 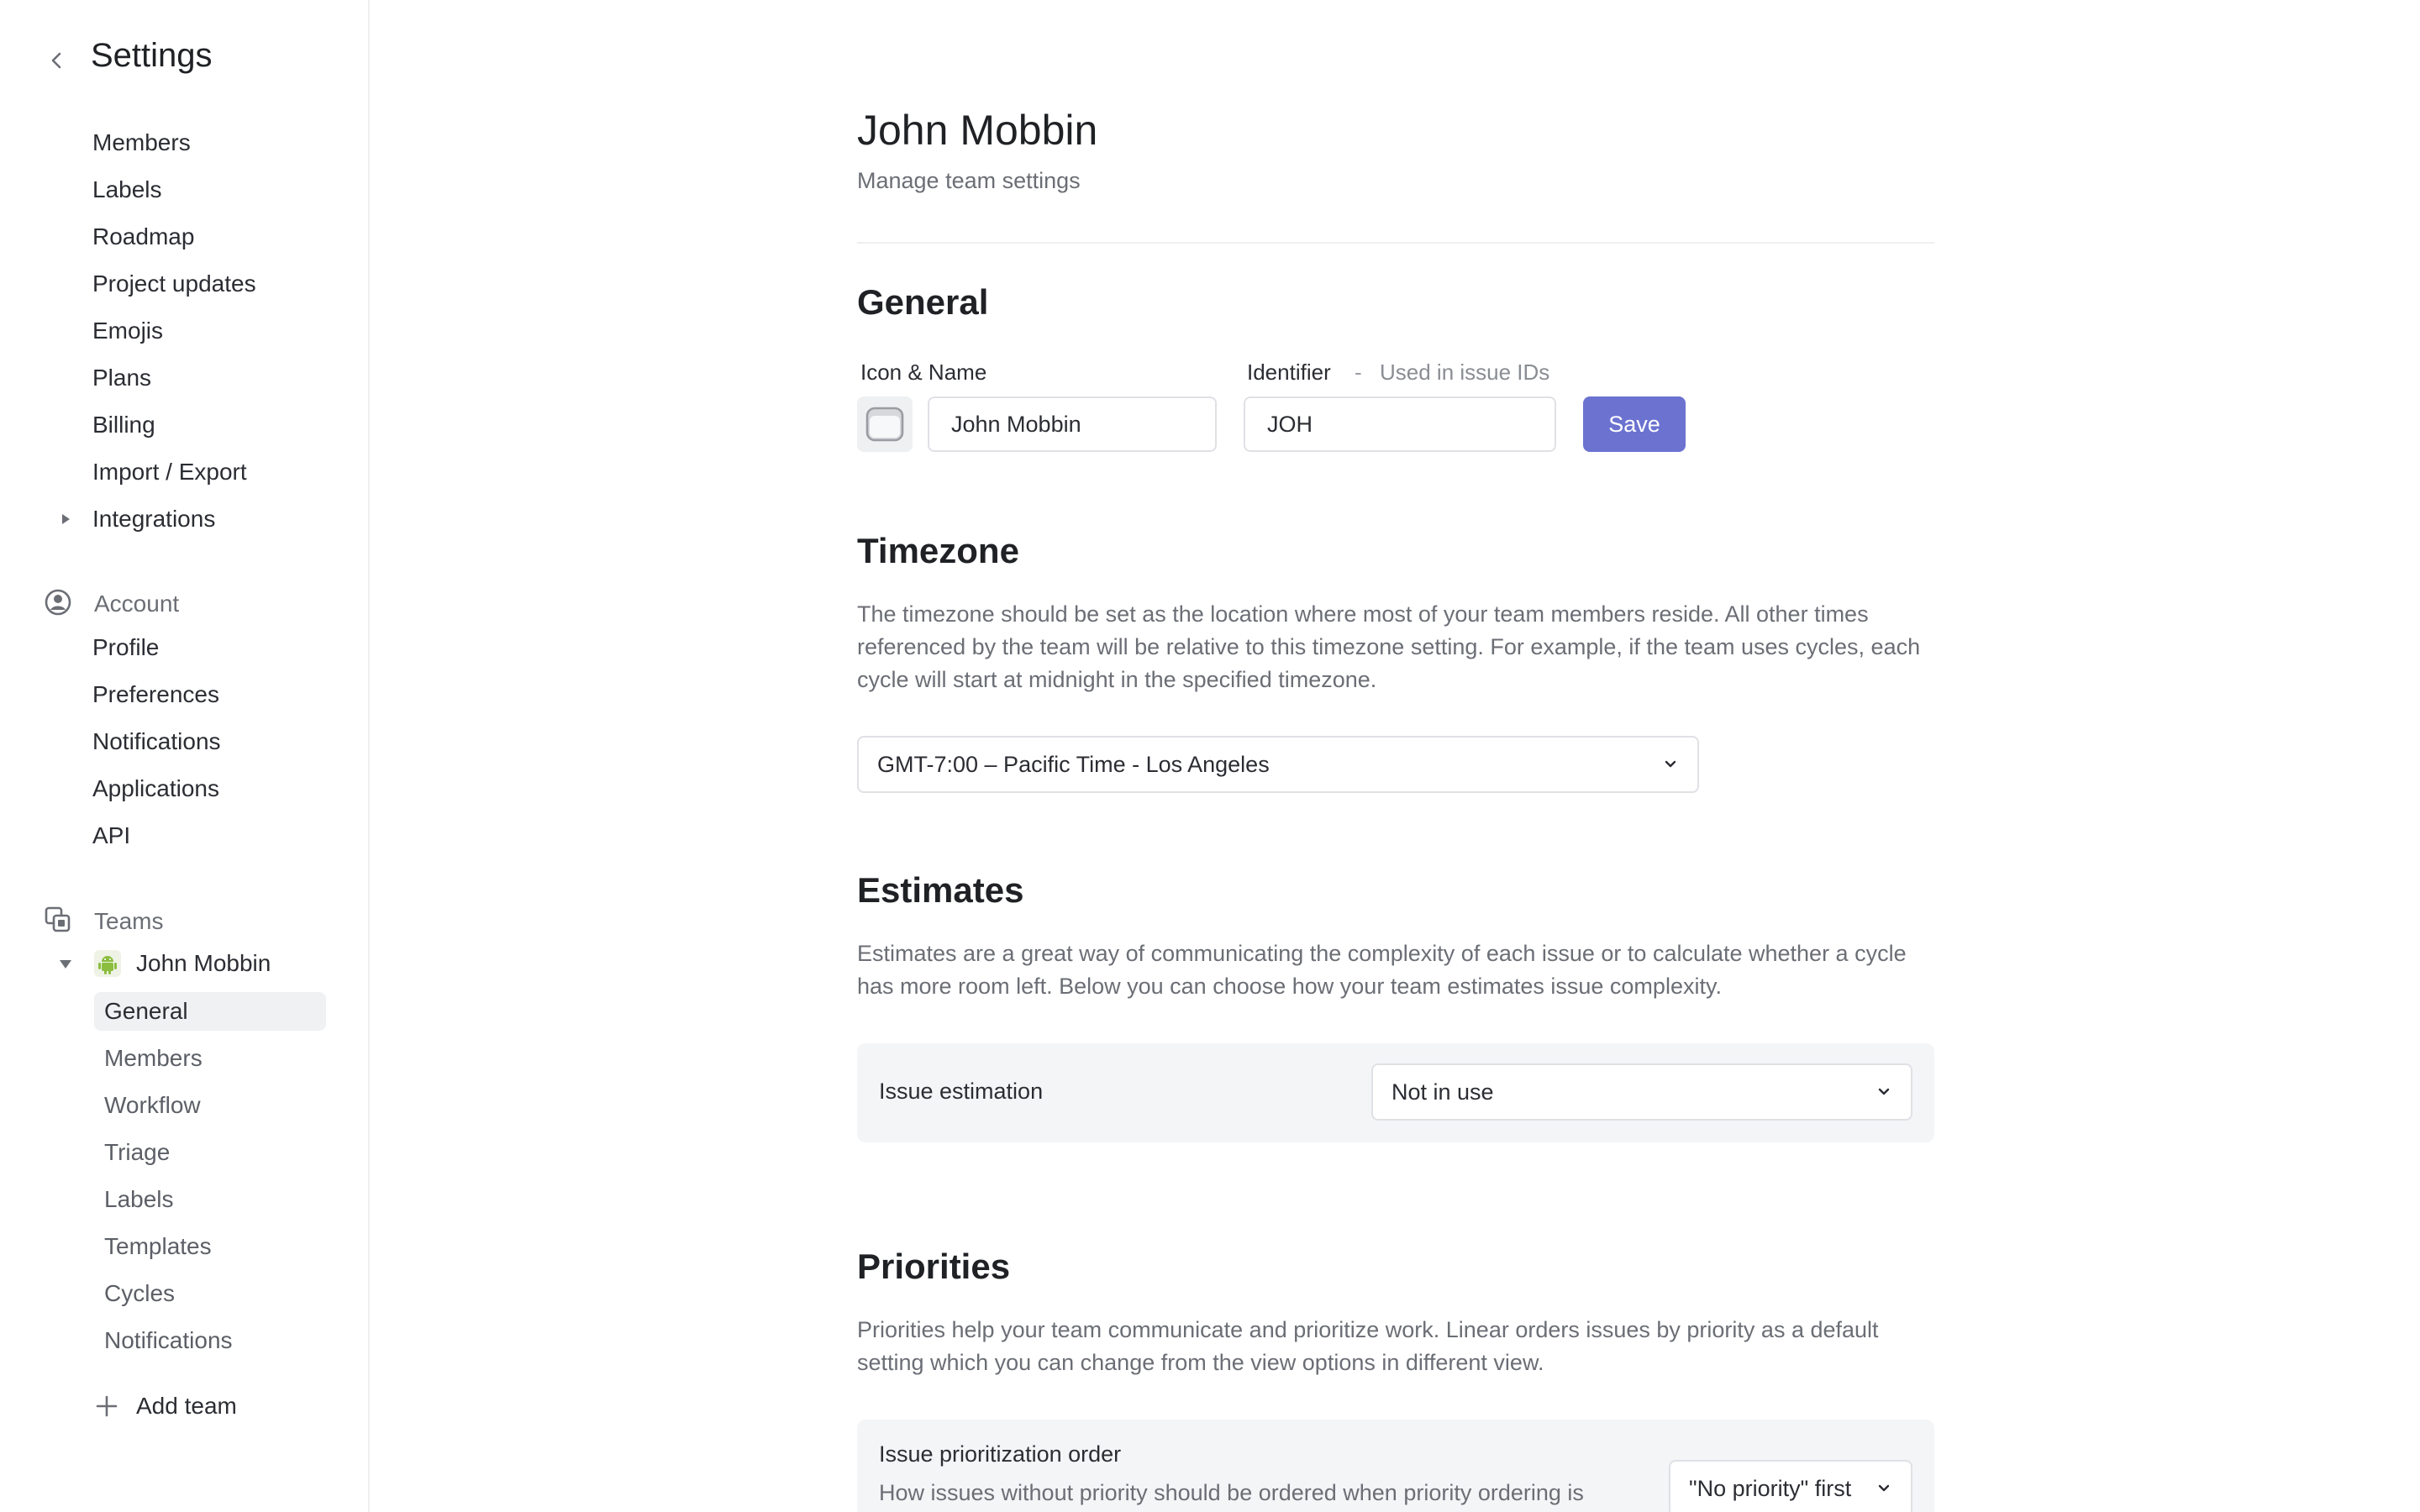 What do you see at coordinates (924, 372) in the screenshot?
I see `icon-name-label: Icon & Name` at bounding box center [924, 372].